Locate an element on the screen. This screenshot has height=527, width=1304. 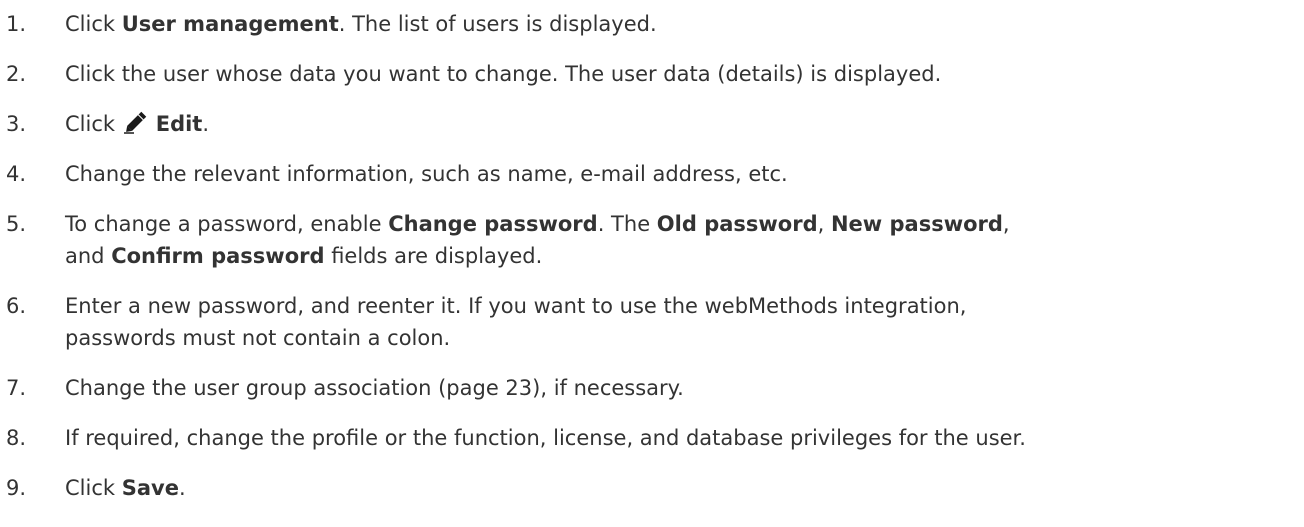
step-text: Click Edit. is located at coordinates (137, 123).